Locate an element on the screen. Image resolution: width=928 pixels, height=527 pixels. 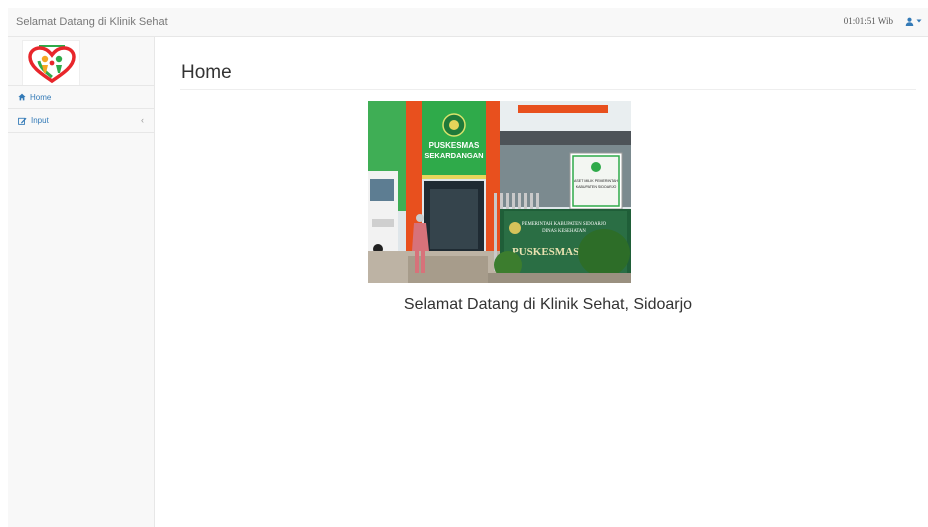
photo-small-sign2: KABUPATEN SIDOARJO is located at coordinates (596, 187).